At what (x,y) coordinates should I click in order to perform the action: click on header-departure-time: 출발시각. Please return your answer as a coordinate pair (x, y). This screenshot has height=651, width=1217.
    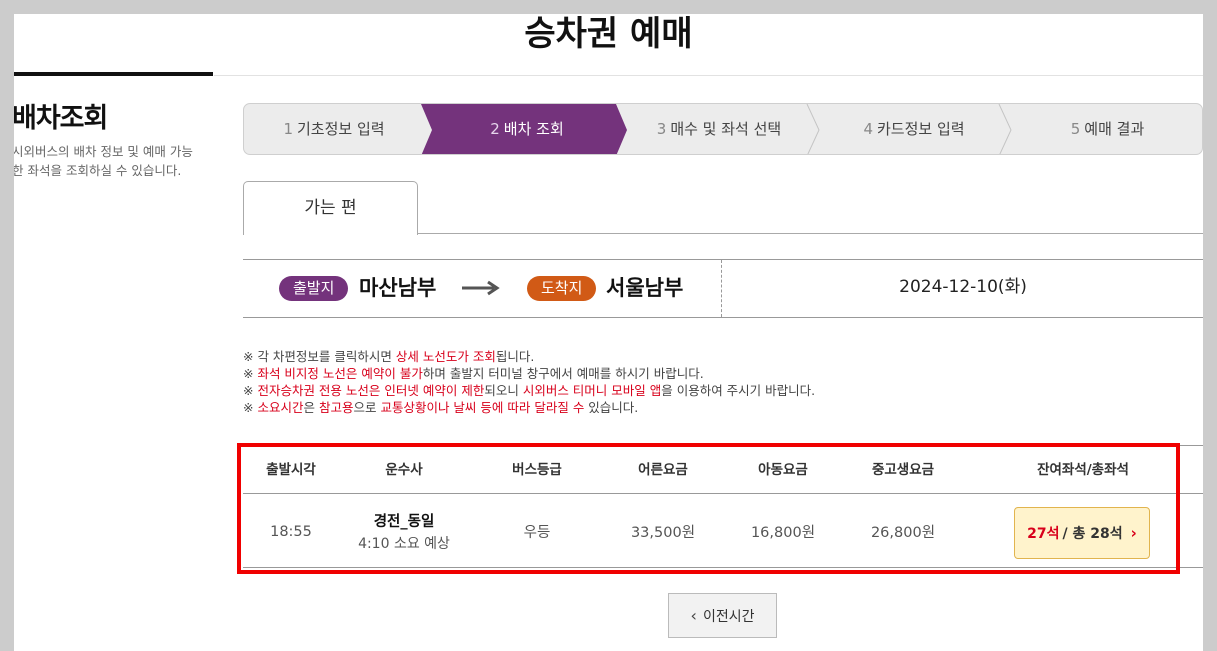
    Looking at the image, I should click on (291, 470).